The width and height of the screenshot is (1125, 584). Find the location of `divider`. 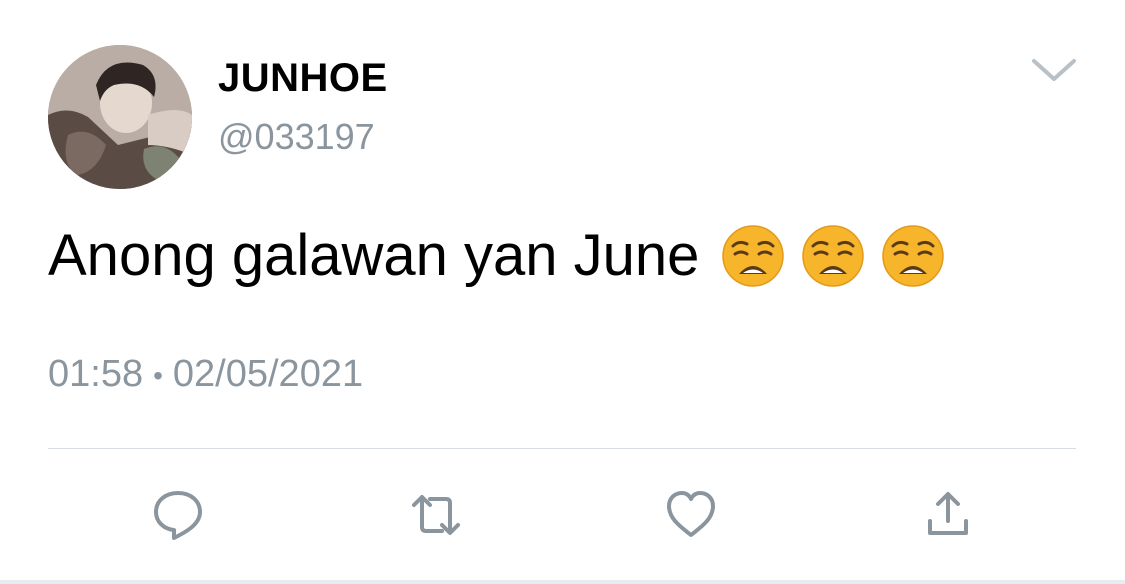

divider is located at coordinates (562, 448).